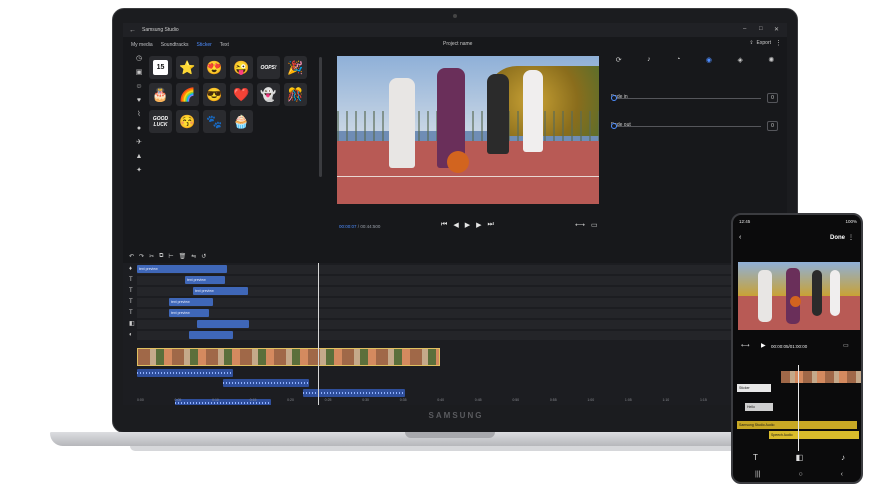 The image size is (884, 498). Describe the element at coordinates (798, 408) in the screenshot. I see `phone-playhead` at that location.